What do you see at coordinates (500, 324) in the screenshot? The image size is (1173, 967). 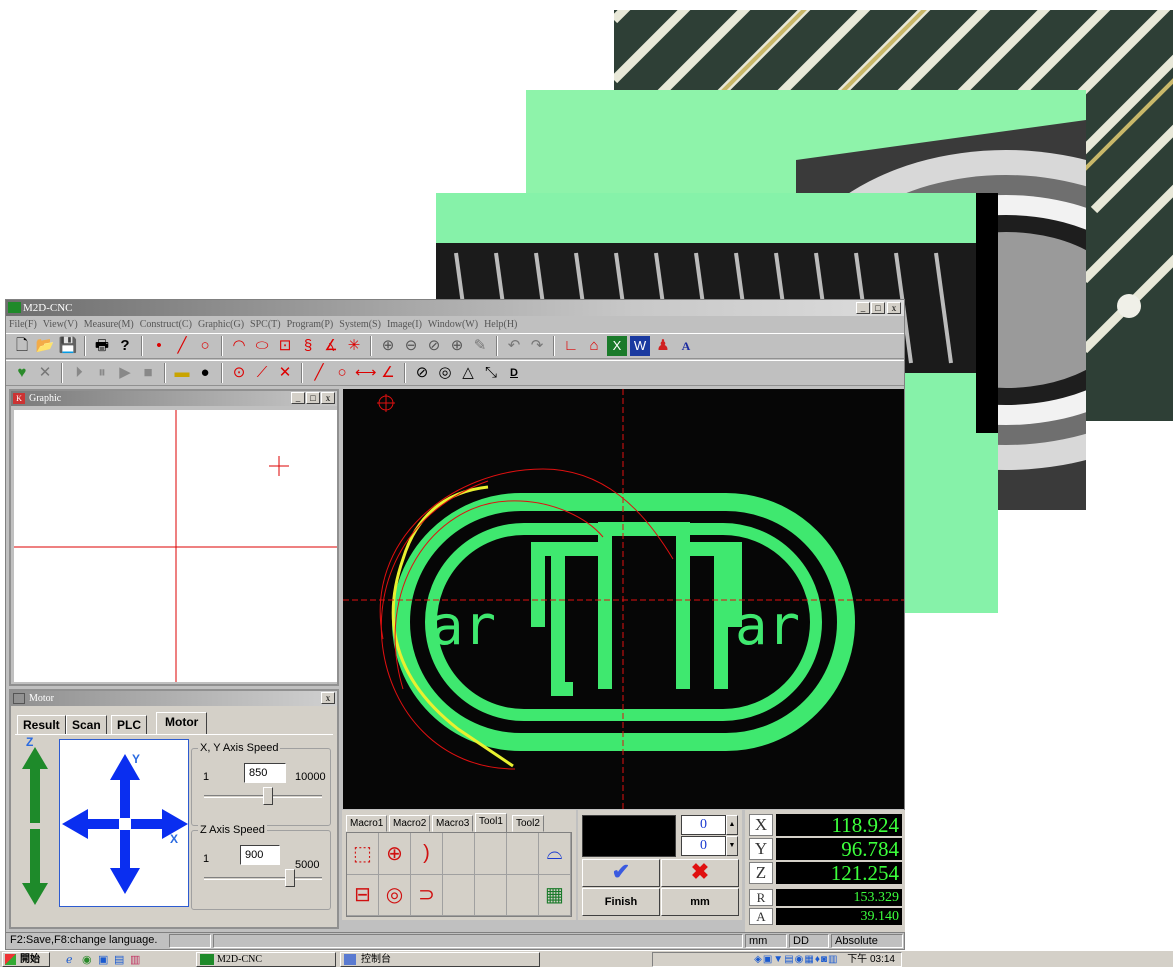 I see `menu-help: Help(H)` at bounding box center [500, 324].